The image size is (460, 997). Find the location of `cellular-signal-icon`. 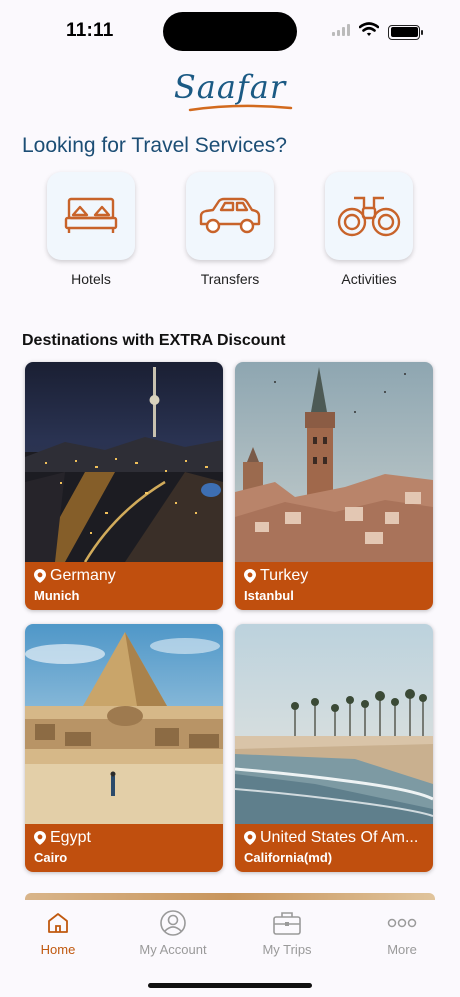

cellular-signal-icon is located at coordinates (341, 32).